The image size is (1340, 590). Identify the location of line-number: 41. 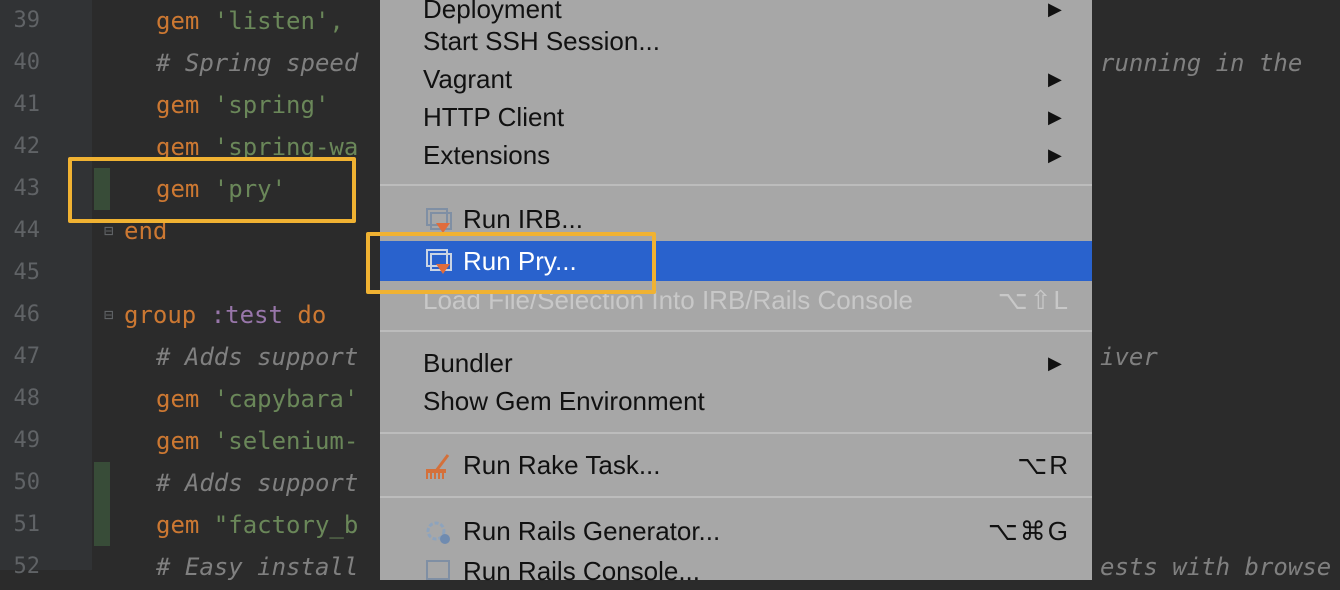
(27, 104).